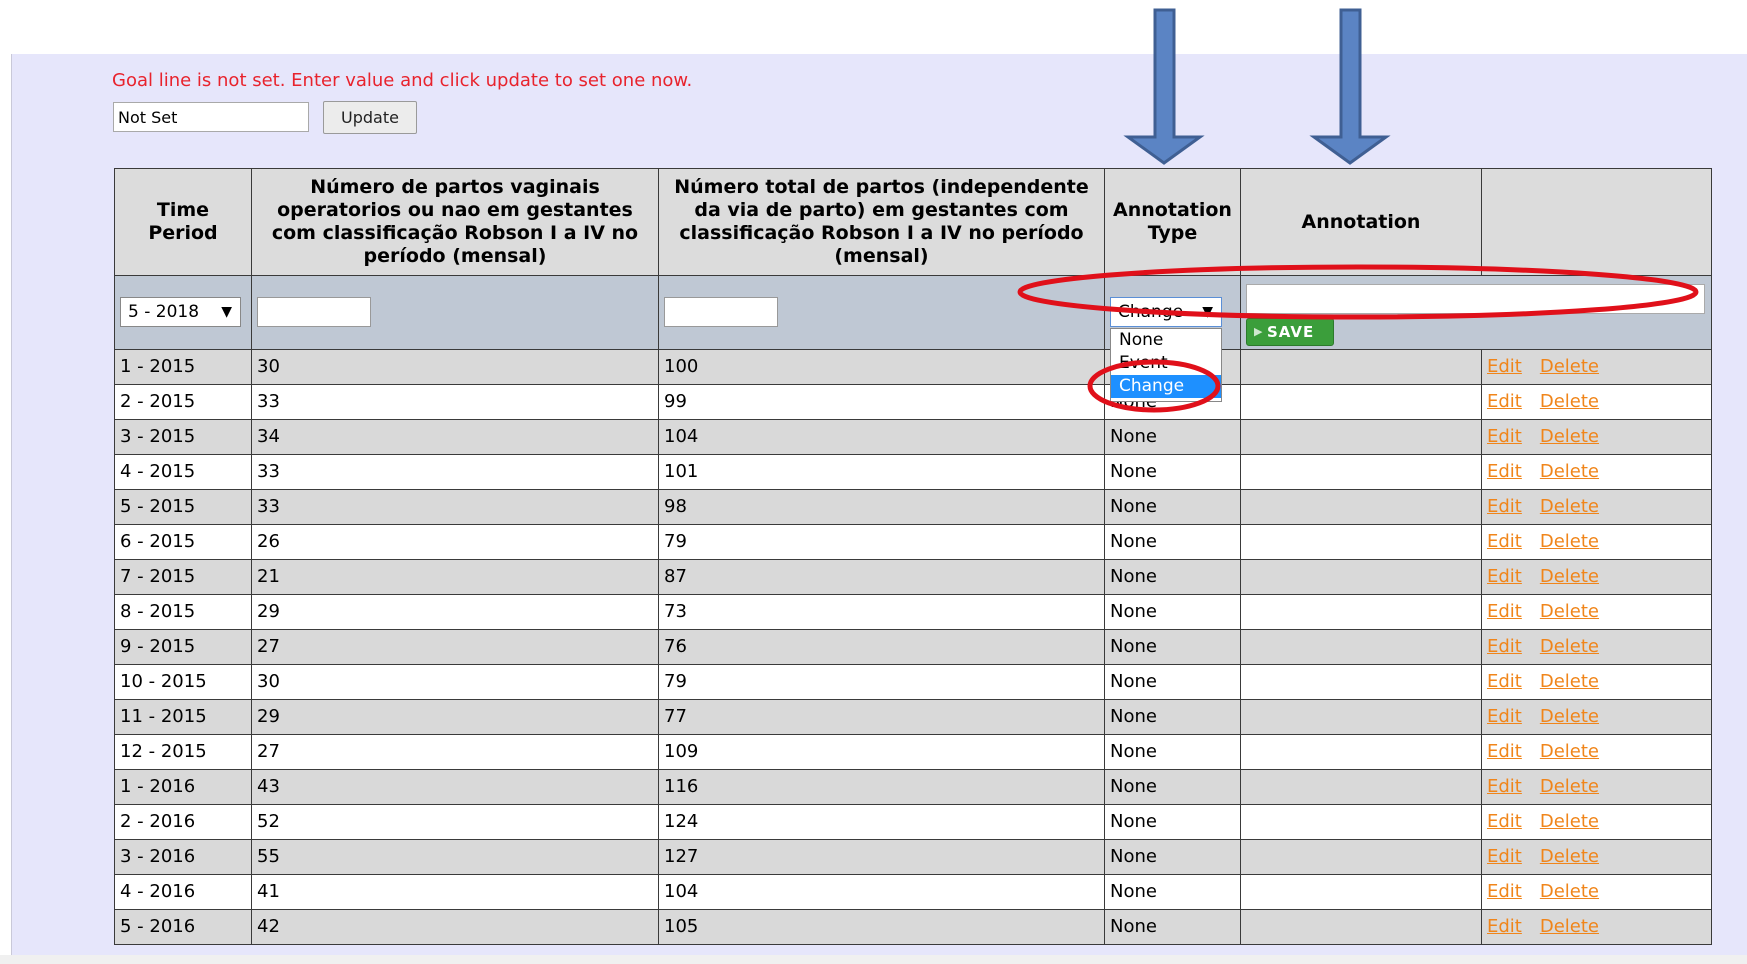 The image size is (1747, 964). I want to click on goal-value-input, so click(211, 117).